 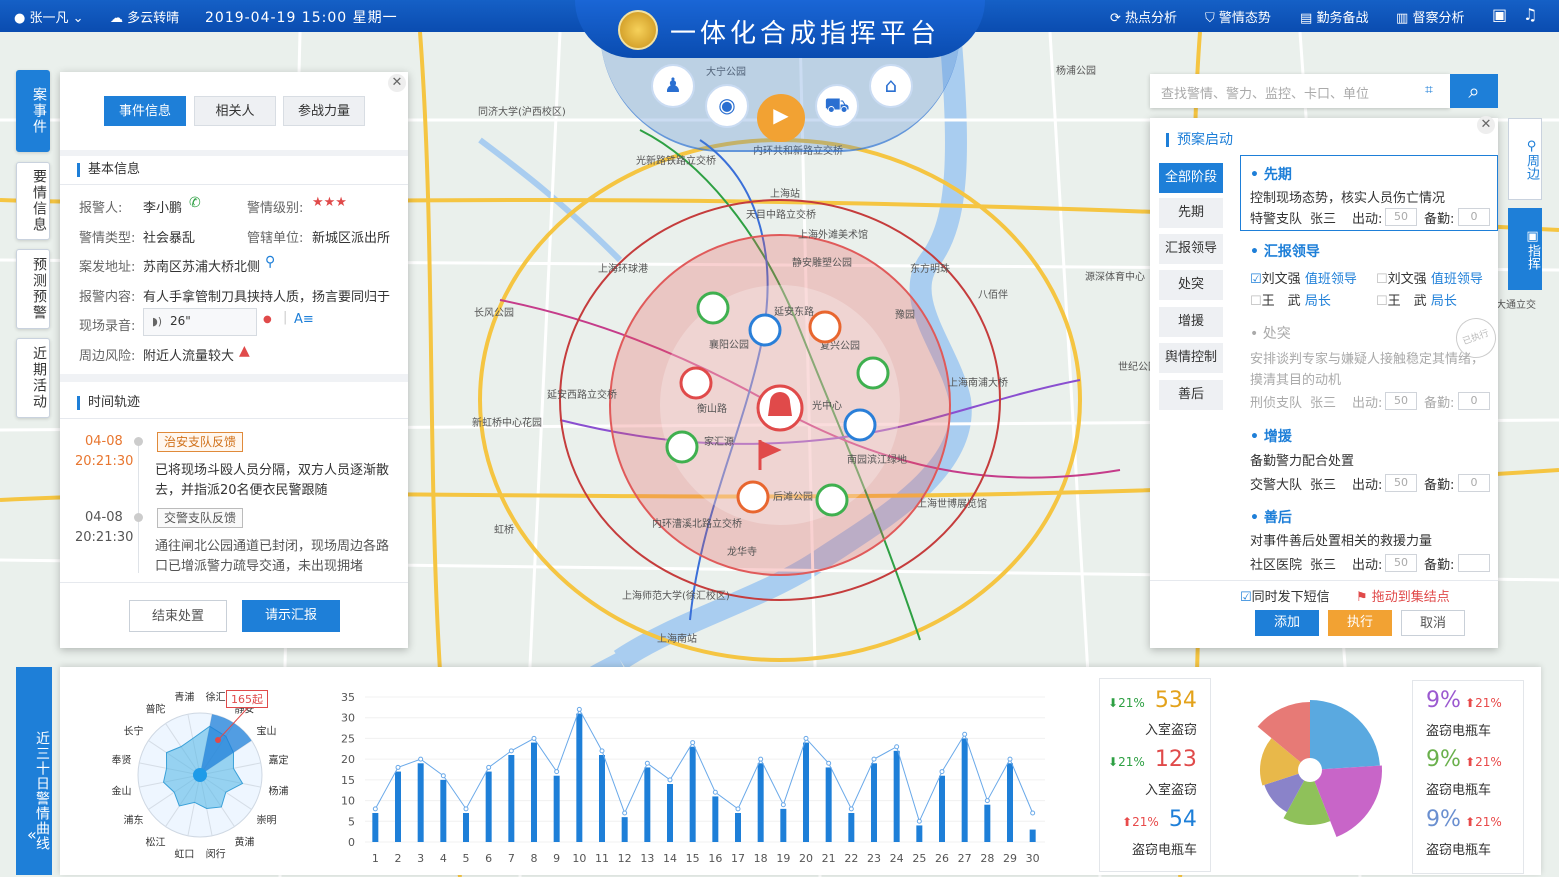 What do you see at coordinates (32, 834) in the screenshot?
I see `collapse-icon: «` at bounding box center [32, 834].